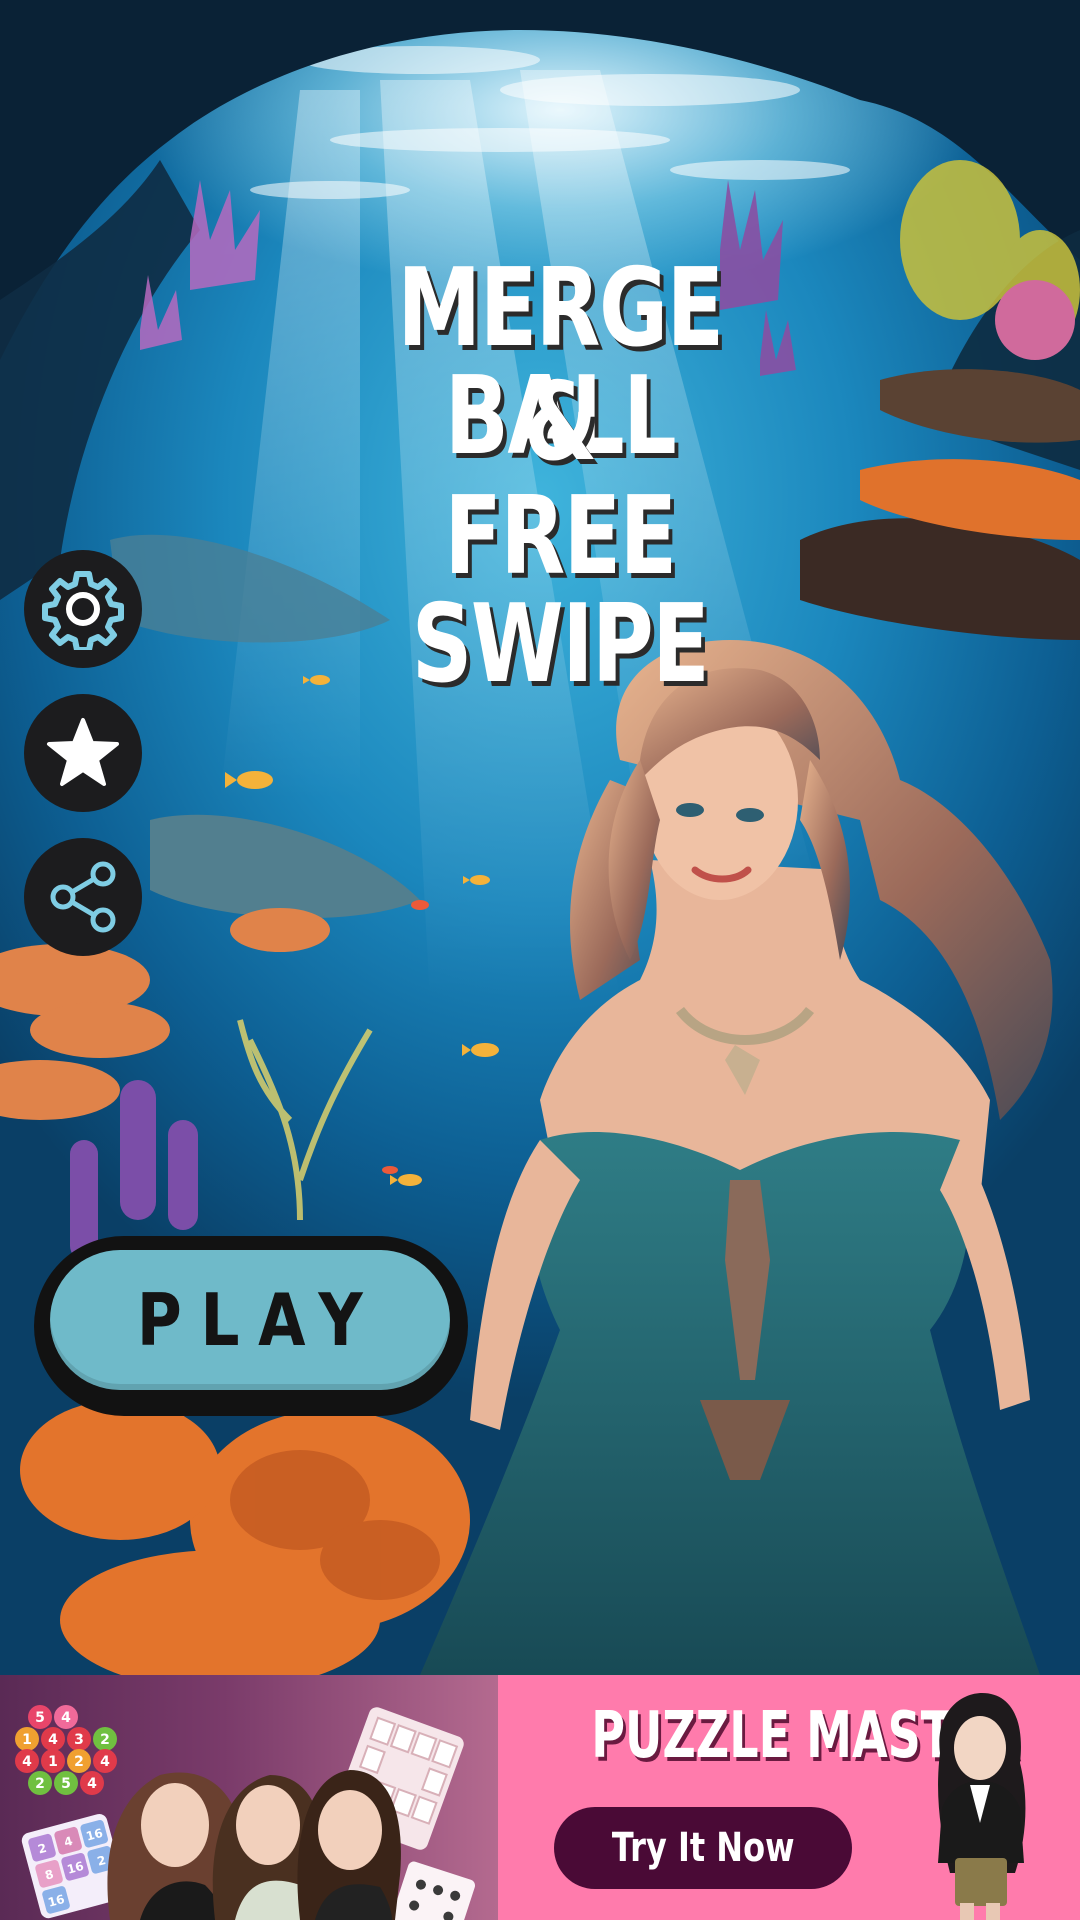 This screenshot has height=1920, width=1080. I want to click on game-title-line-2: &, so click(560, 422).